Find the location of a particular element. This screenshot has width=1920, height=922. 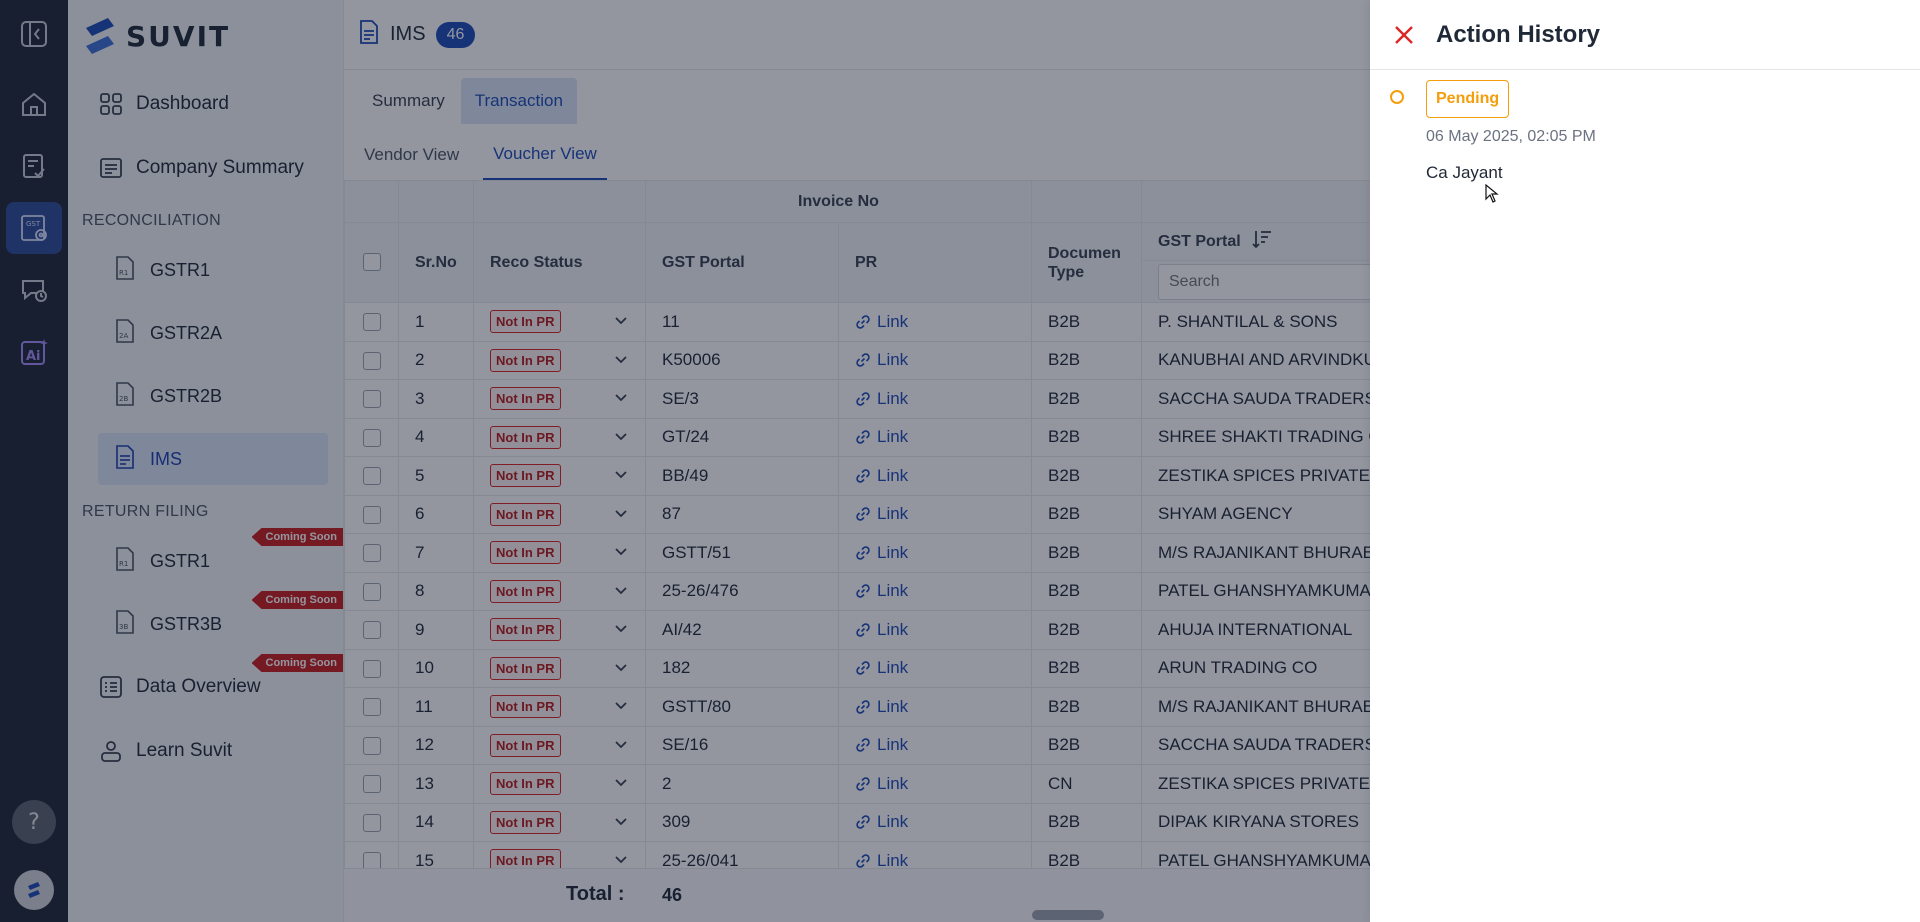

status-badge: Pending is located at coordinates (1468, 99).